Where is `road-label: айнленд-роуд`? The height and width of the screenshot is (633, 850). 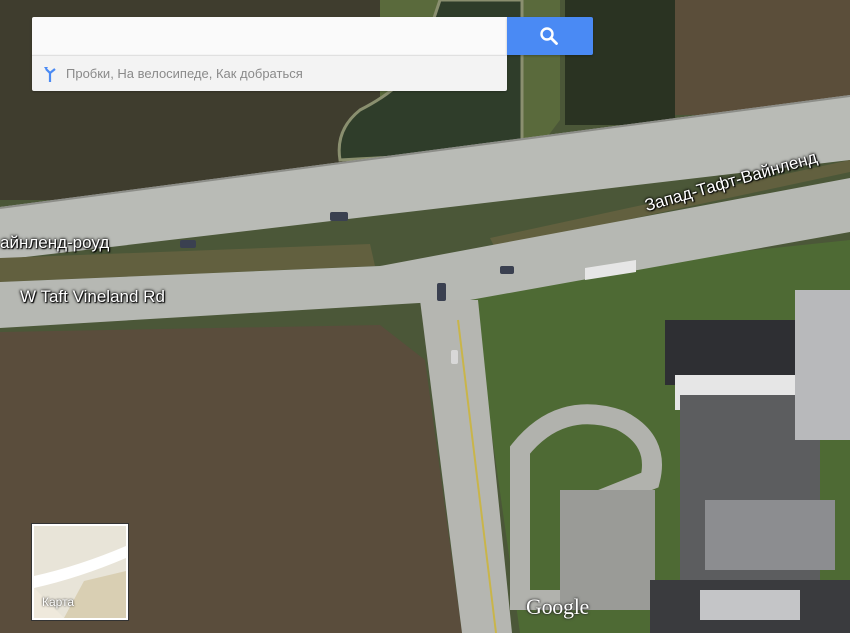
road-label: айнленд-роуд is located at coordinates (55, 242).